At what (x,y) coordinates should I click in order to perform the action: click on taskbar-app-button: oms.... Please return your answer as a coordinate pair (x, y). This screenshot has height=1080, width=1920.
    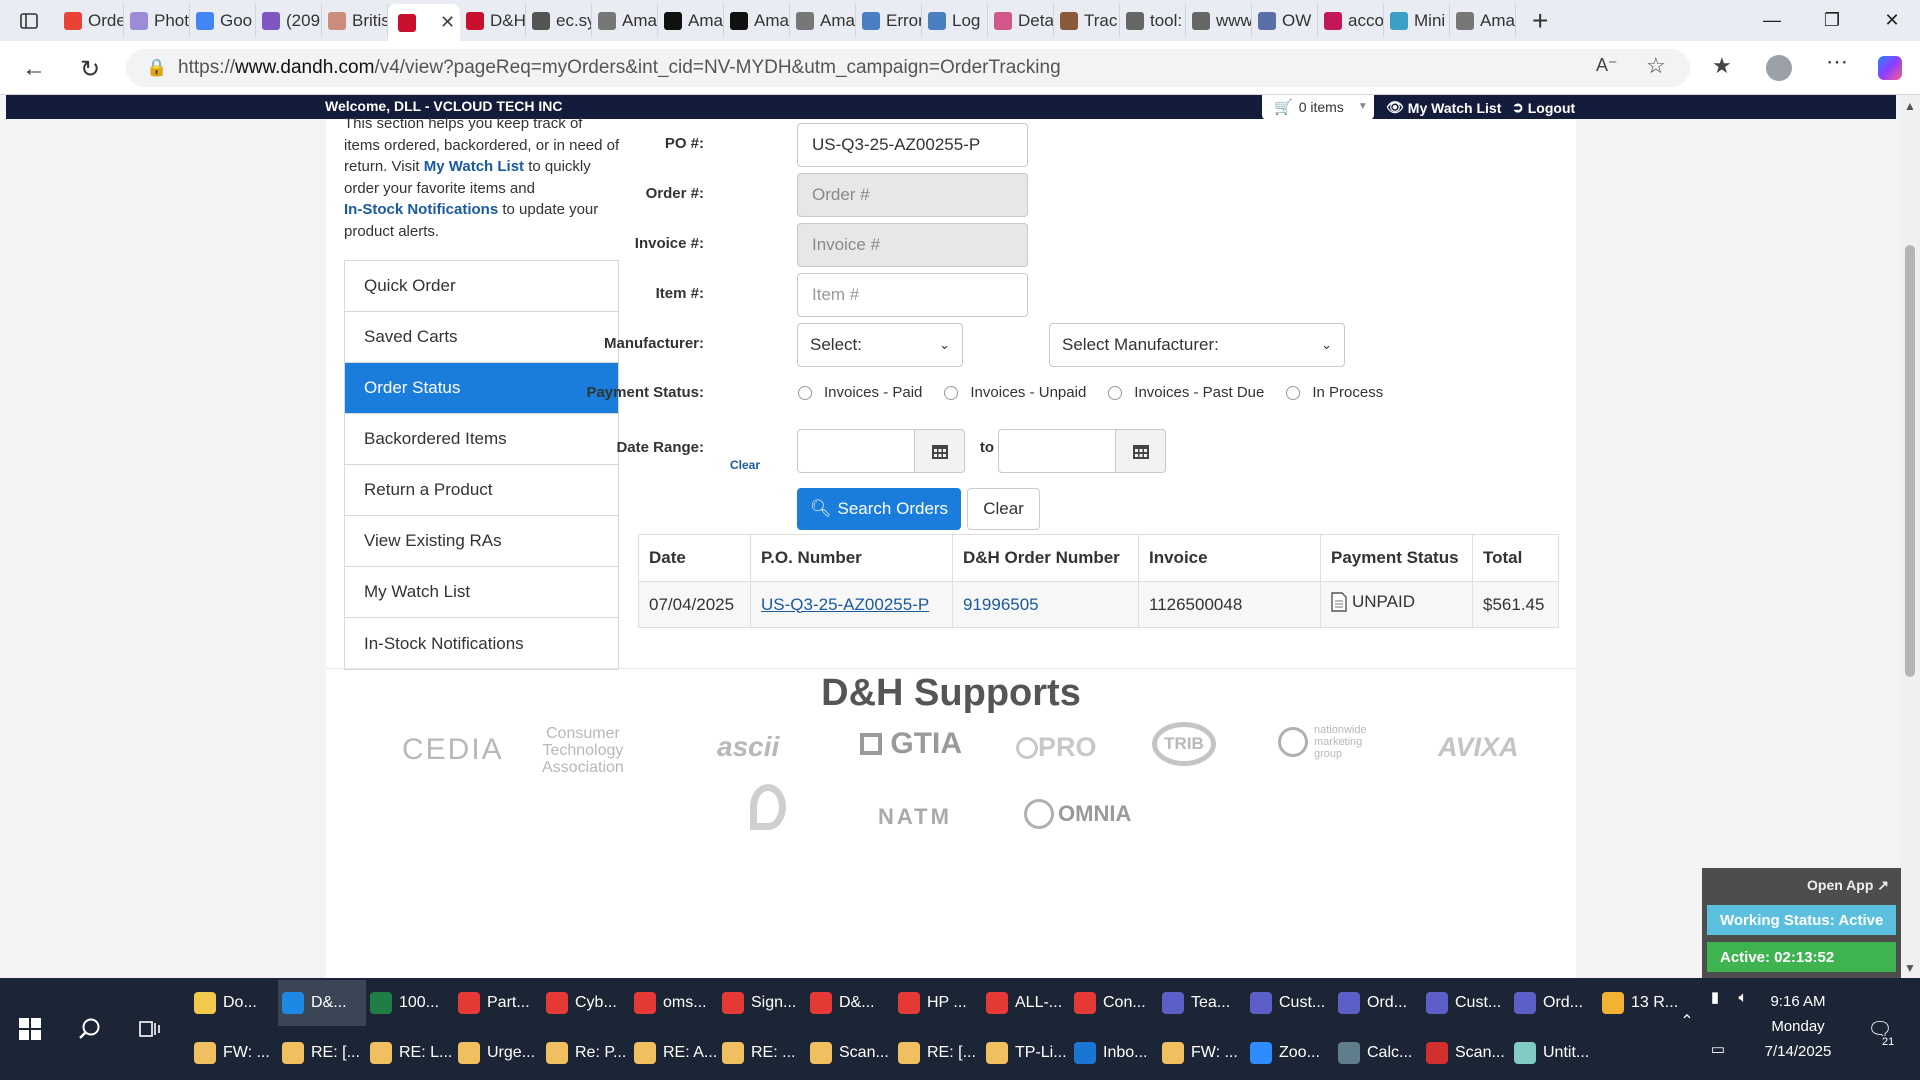
    Looking at the image, I should click on (674, 1003).